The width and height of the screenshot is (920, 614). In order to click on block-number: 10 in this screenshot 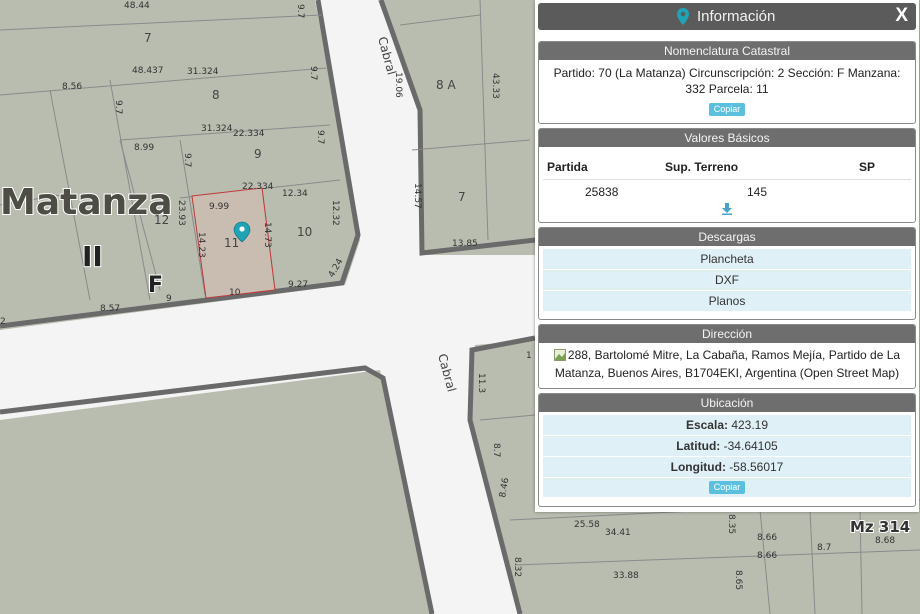, I will do `click(304, 232)`.